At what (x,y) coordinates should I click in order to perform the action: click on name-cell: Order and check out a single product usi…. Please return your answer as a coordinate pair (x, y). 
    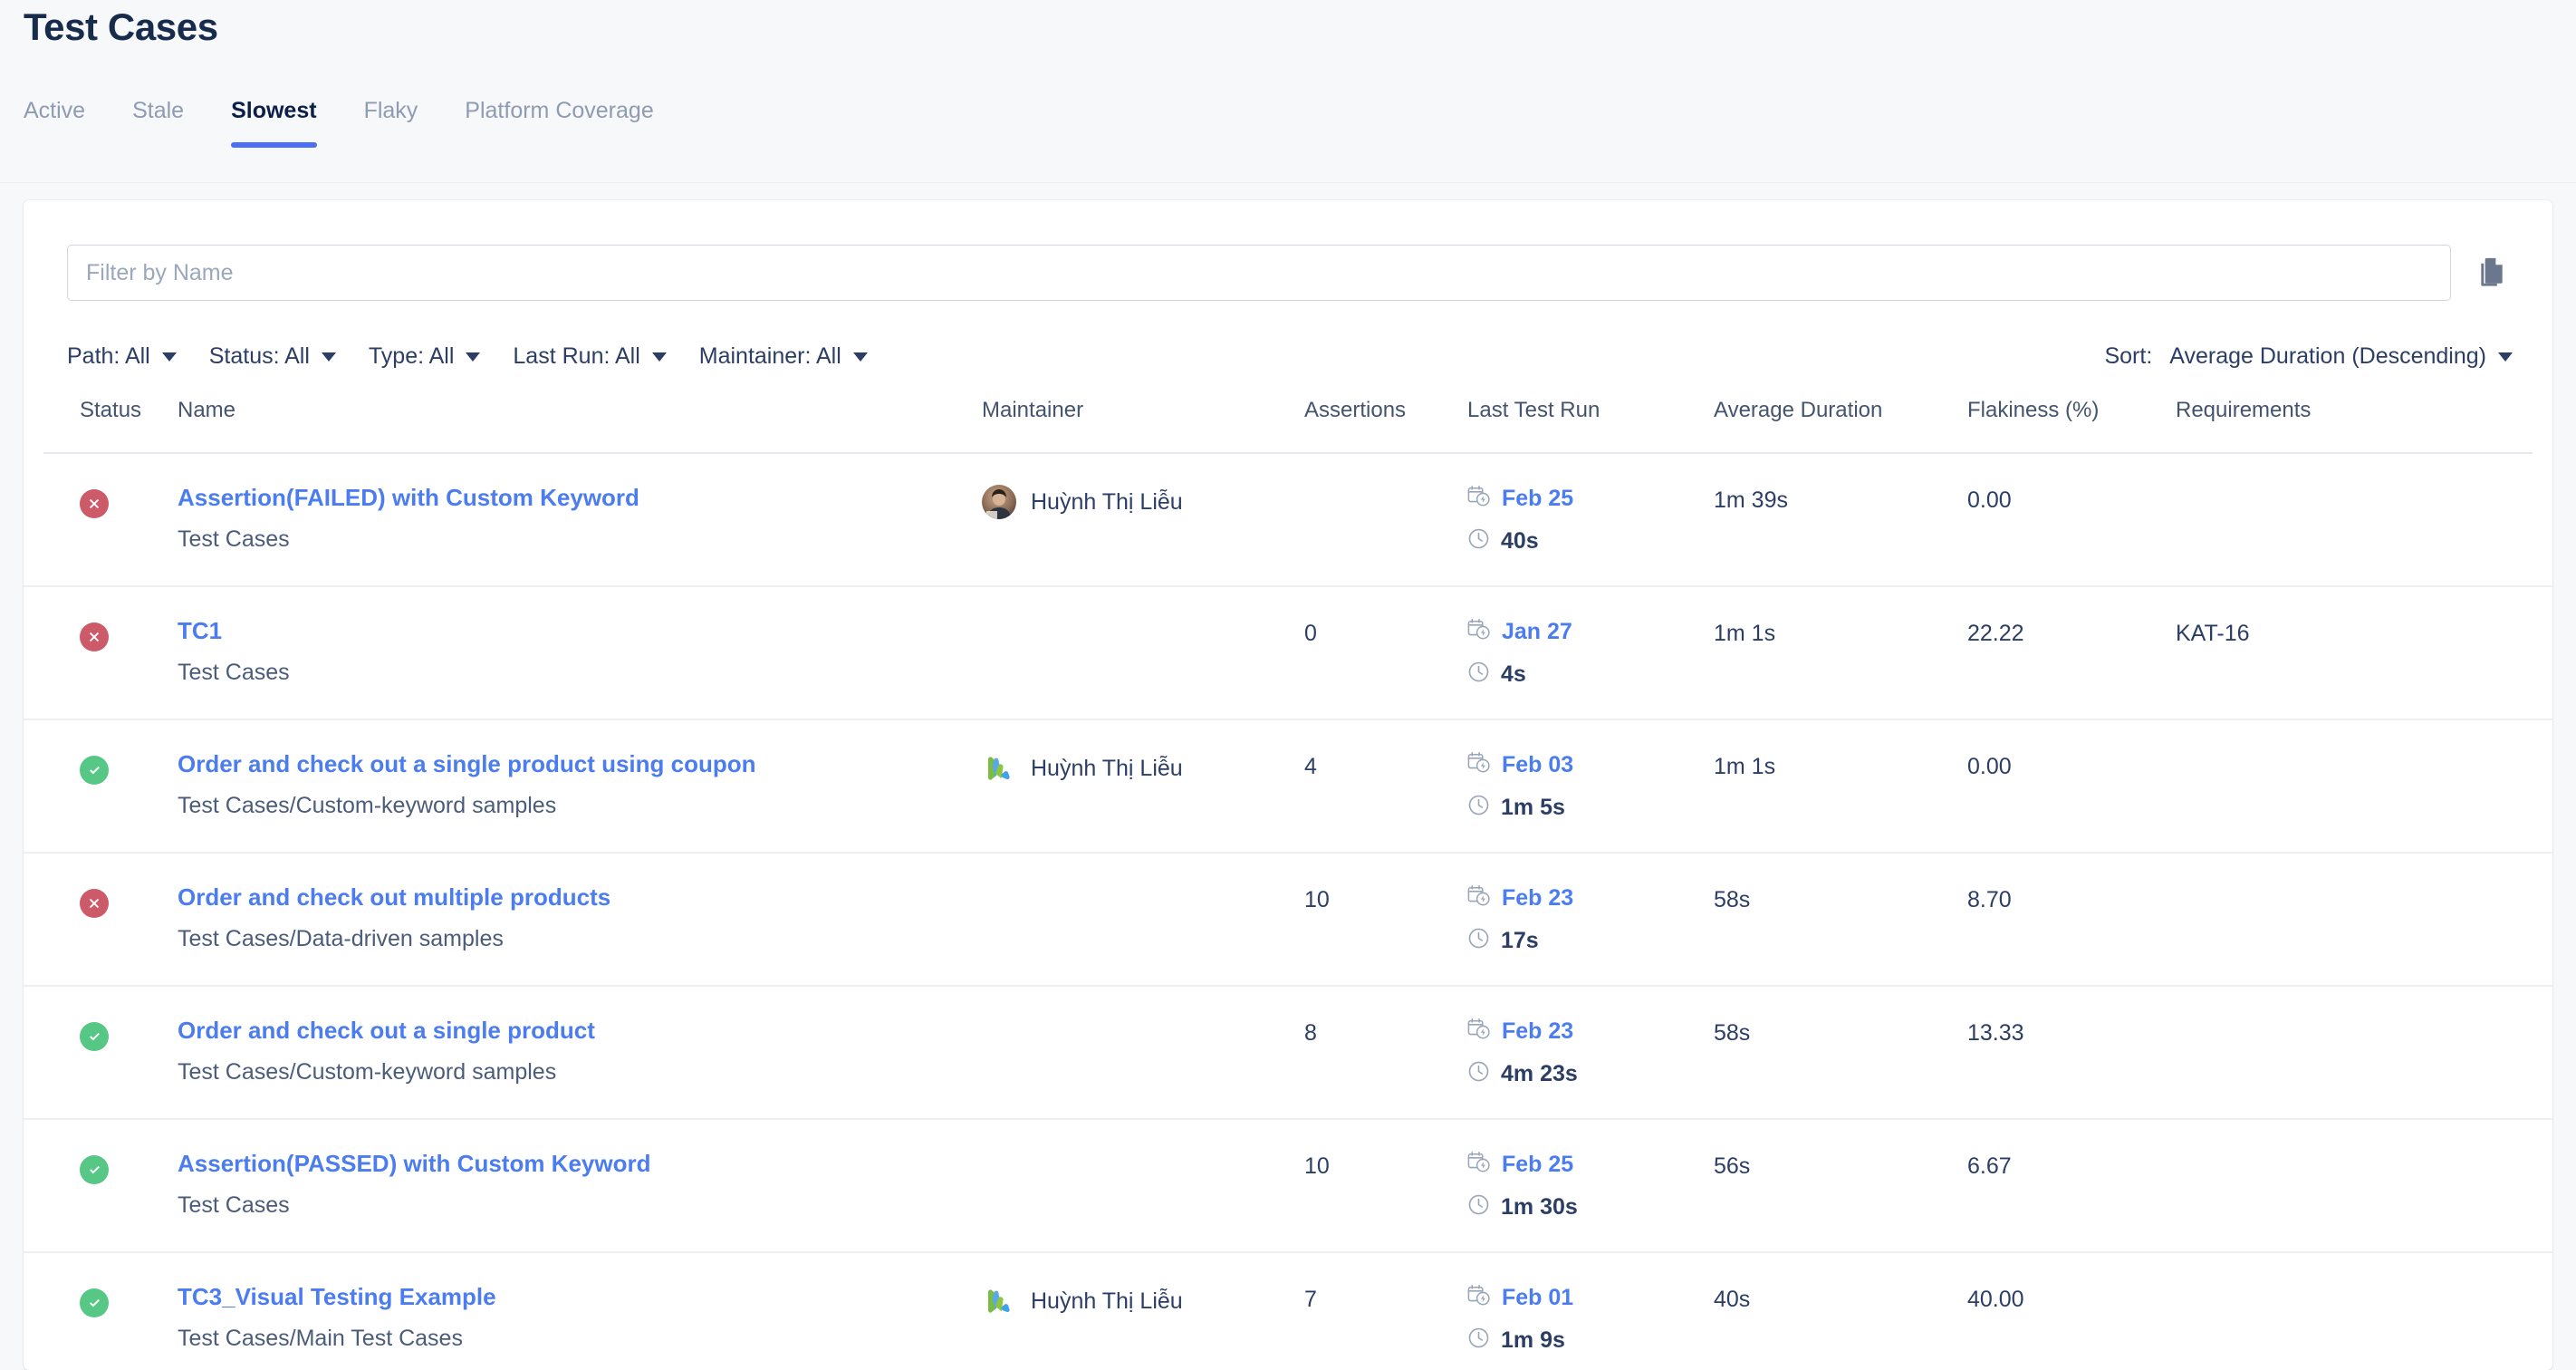
    Looking at the image, I should click on (580, 784).